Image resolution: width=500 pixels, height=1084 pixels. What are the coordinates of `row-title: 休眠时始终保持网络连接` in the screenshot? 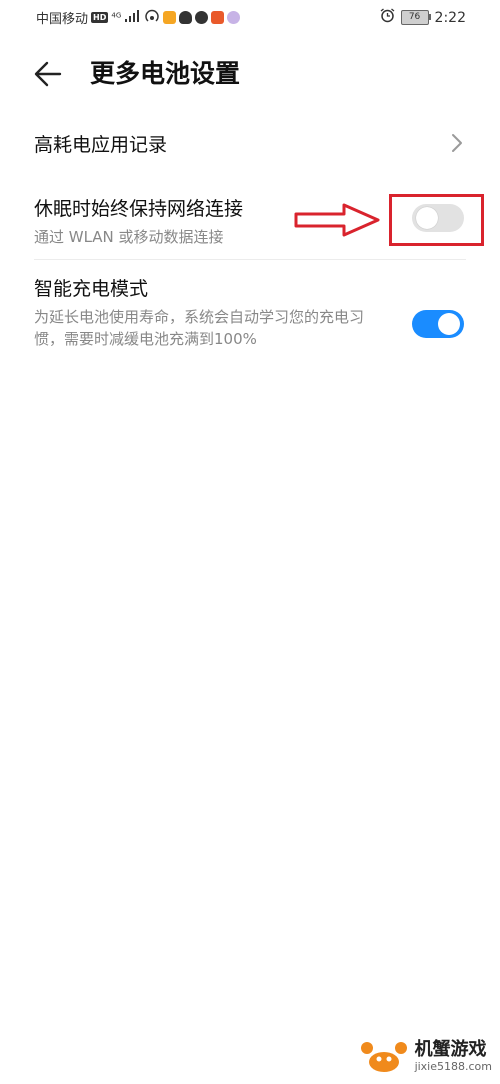 It's located at (139, 209).